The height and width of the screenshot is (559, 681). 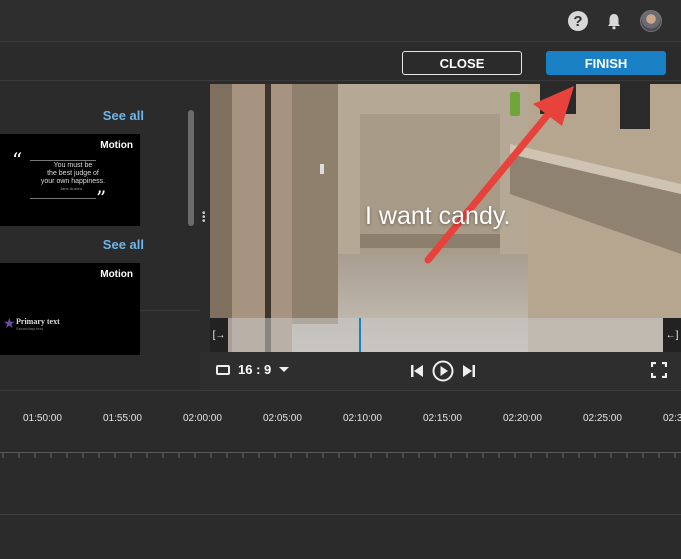 What do you see at coordinates (284, 369) in the screenshot?
I see `chevron-down-icon` at bounding box center [284, 369].